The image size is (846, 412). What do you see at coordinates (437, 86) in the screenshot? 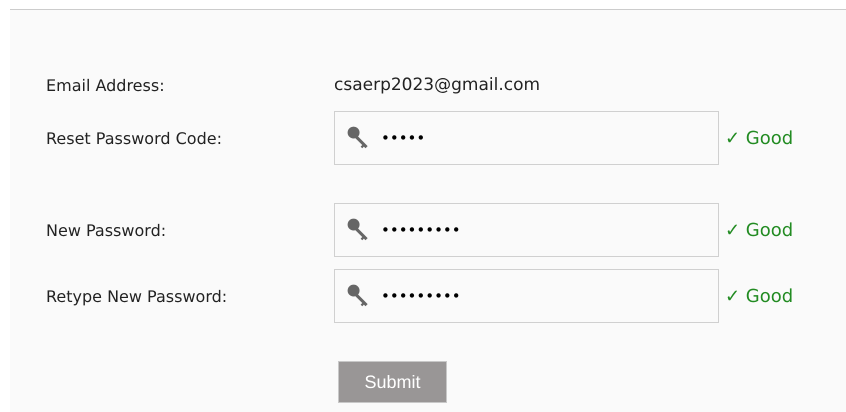
I see `email-value: csaerp2023@gmail.com` at bounding box center [437, 86].